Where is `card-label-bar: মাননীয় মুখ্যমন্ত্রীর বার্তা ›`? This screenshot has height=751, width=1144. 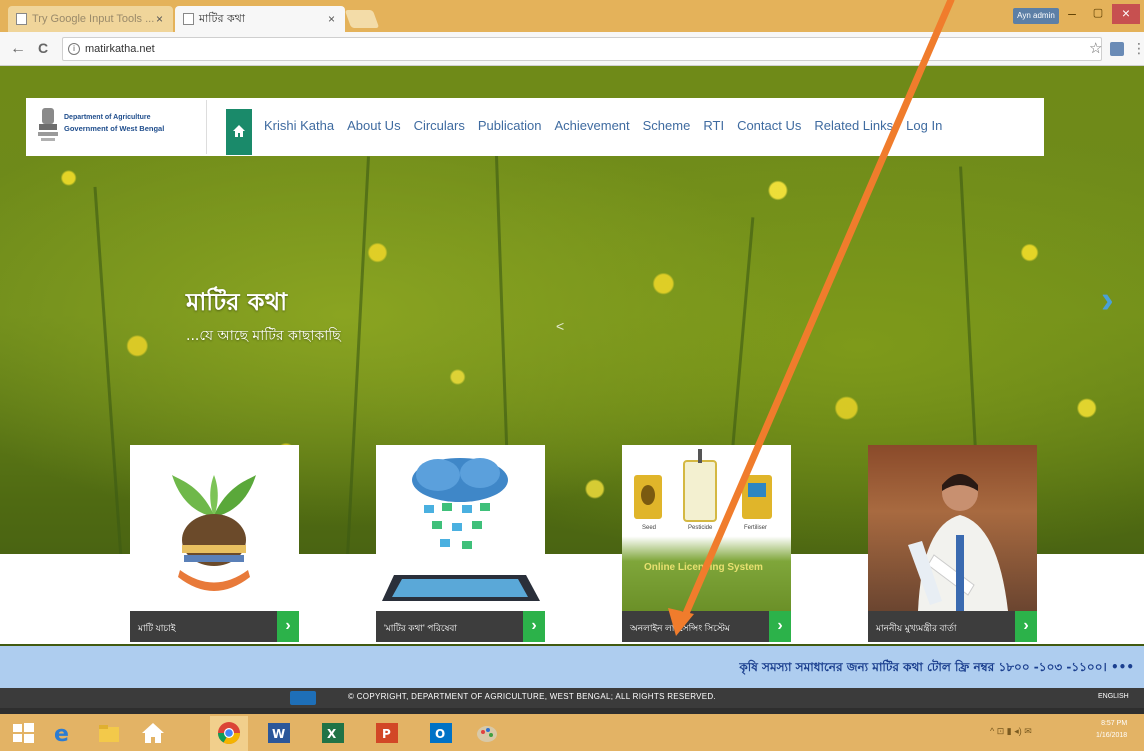 card-label-bar: মাননীয় মুখ্যমন্ত্রীর বার্তা › is located at coordinates (952, 626).